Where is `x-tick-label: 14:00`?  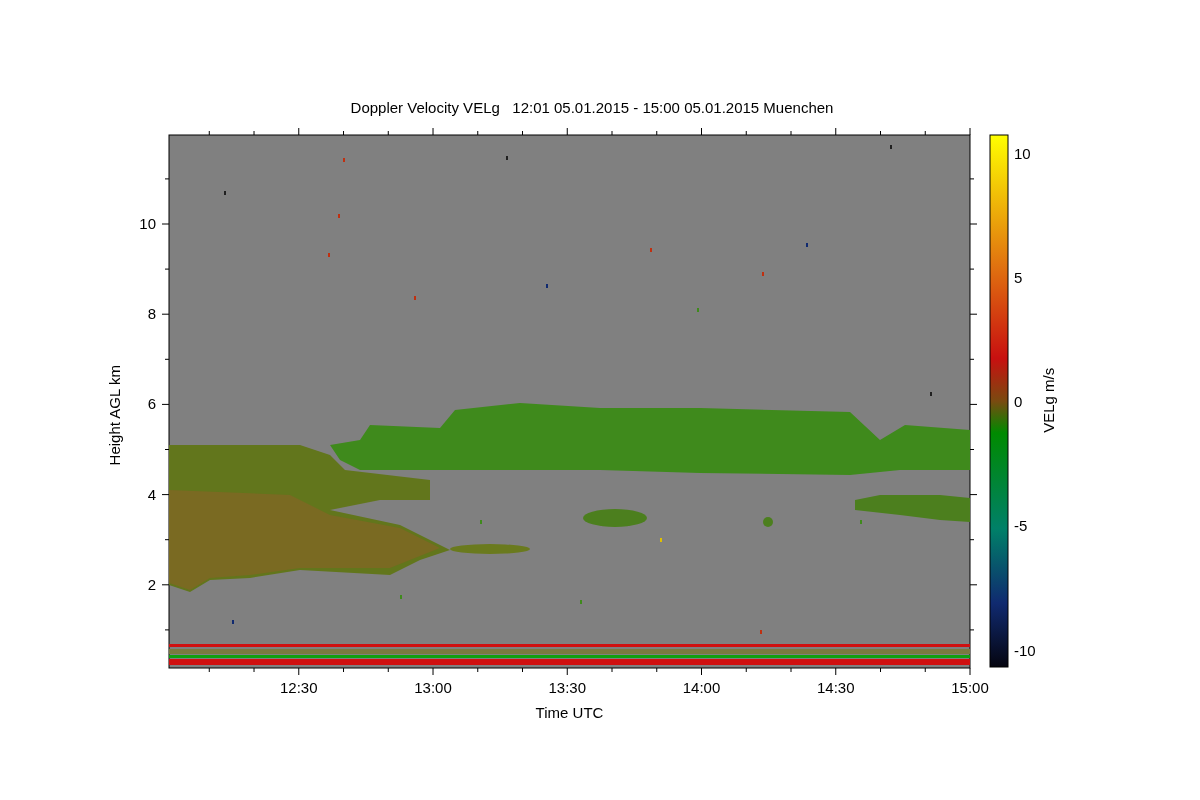
x-tick-label: 14:00 is located at coordinates (701, 687).